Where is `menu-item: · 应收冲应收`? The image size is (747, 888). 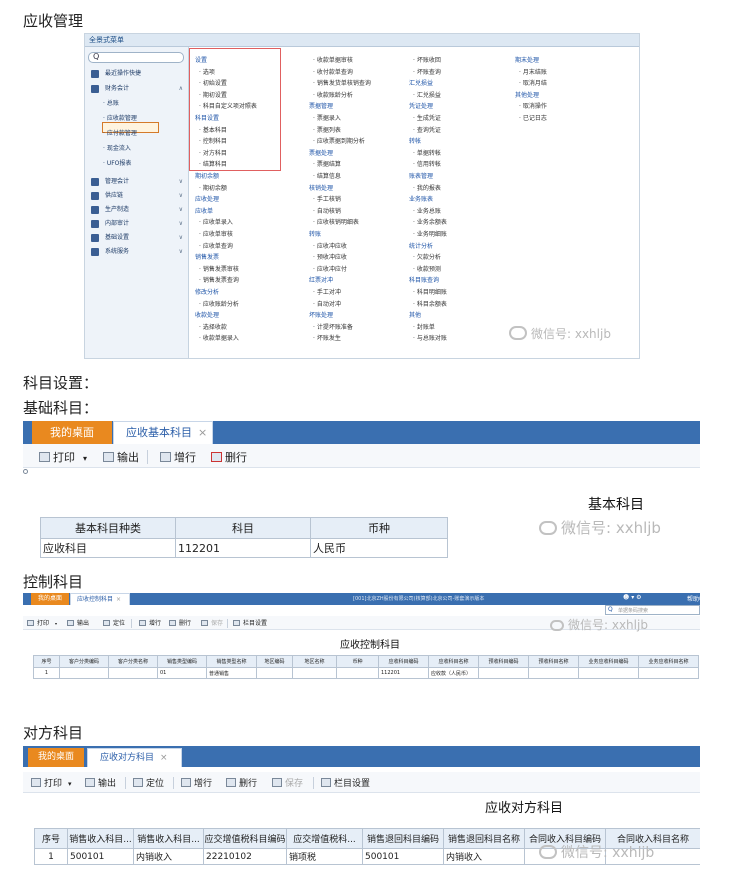 menu-item: · 应收冲应收 is located at coordinates (330, 247).